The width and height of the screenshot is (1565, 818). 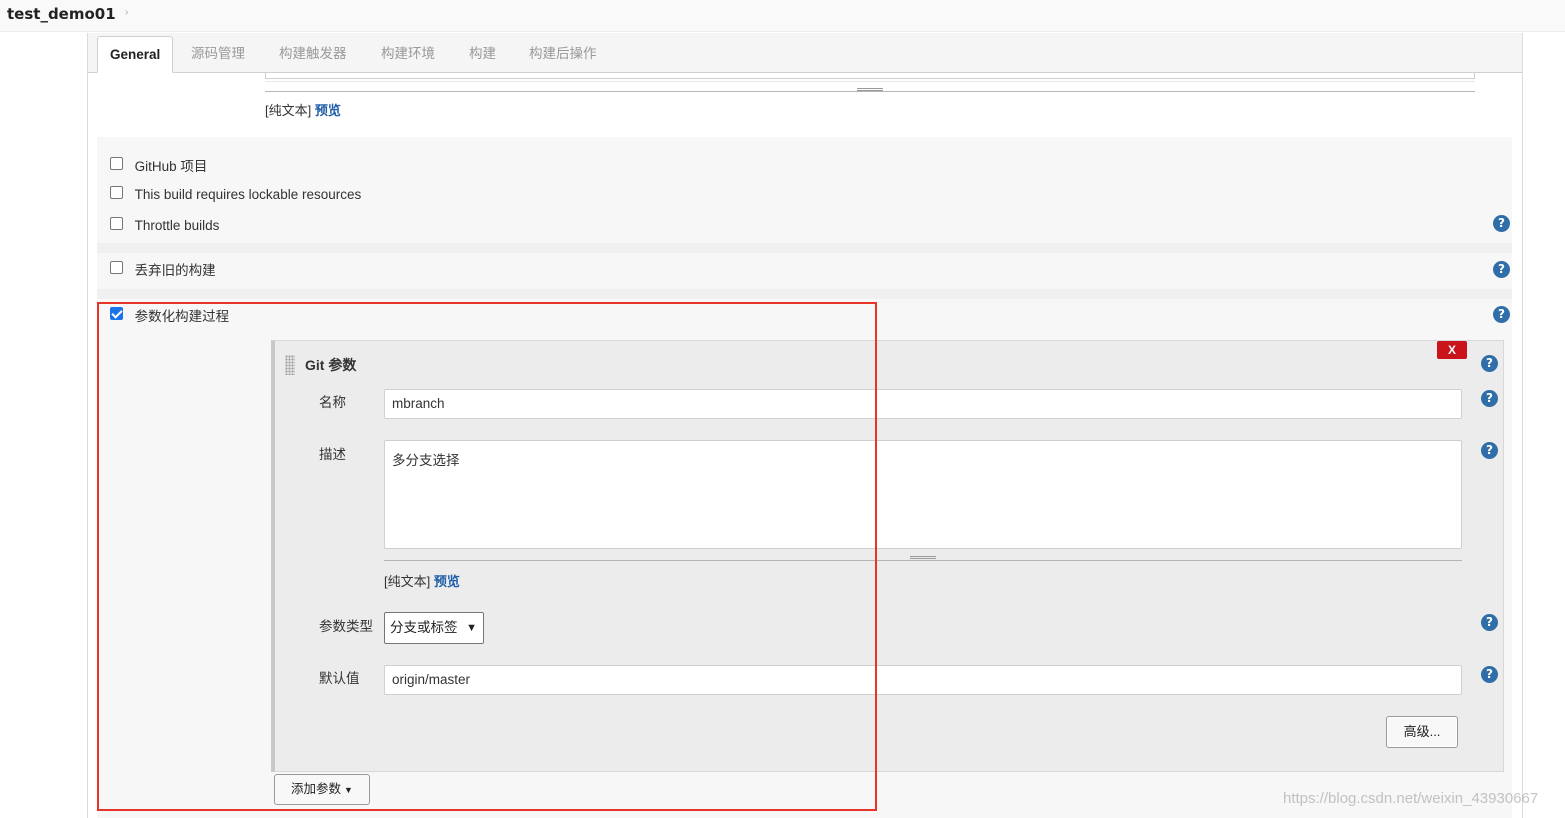 I want to click on add-parameter-button: 添加参数 ▼, so click(x=322, y=789).